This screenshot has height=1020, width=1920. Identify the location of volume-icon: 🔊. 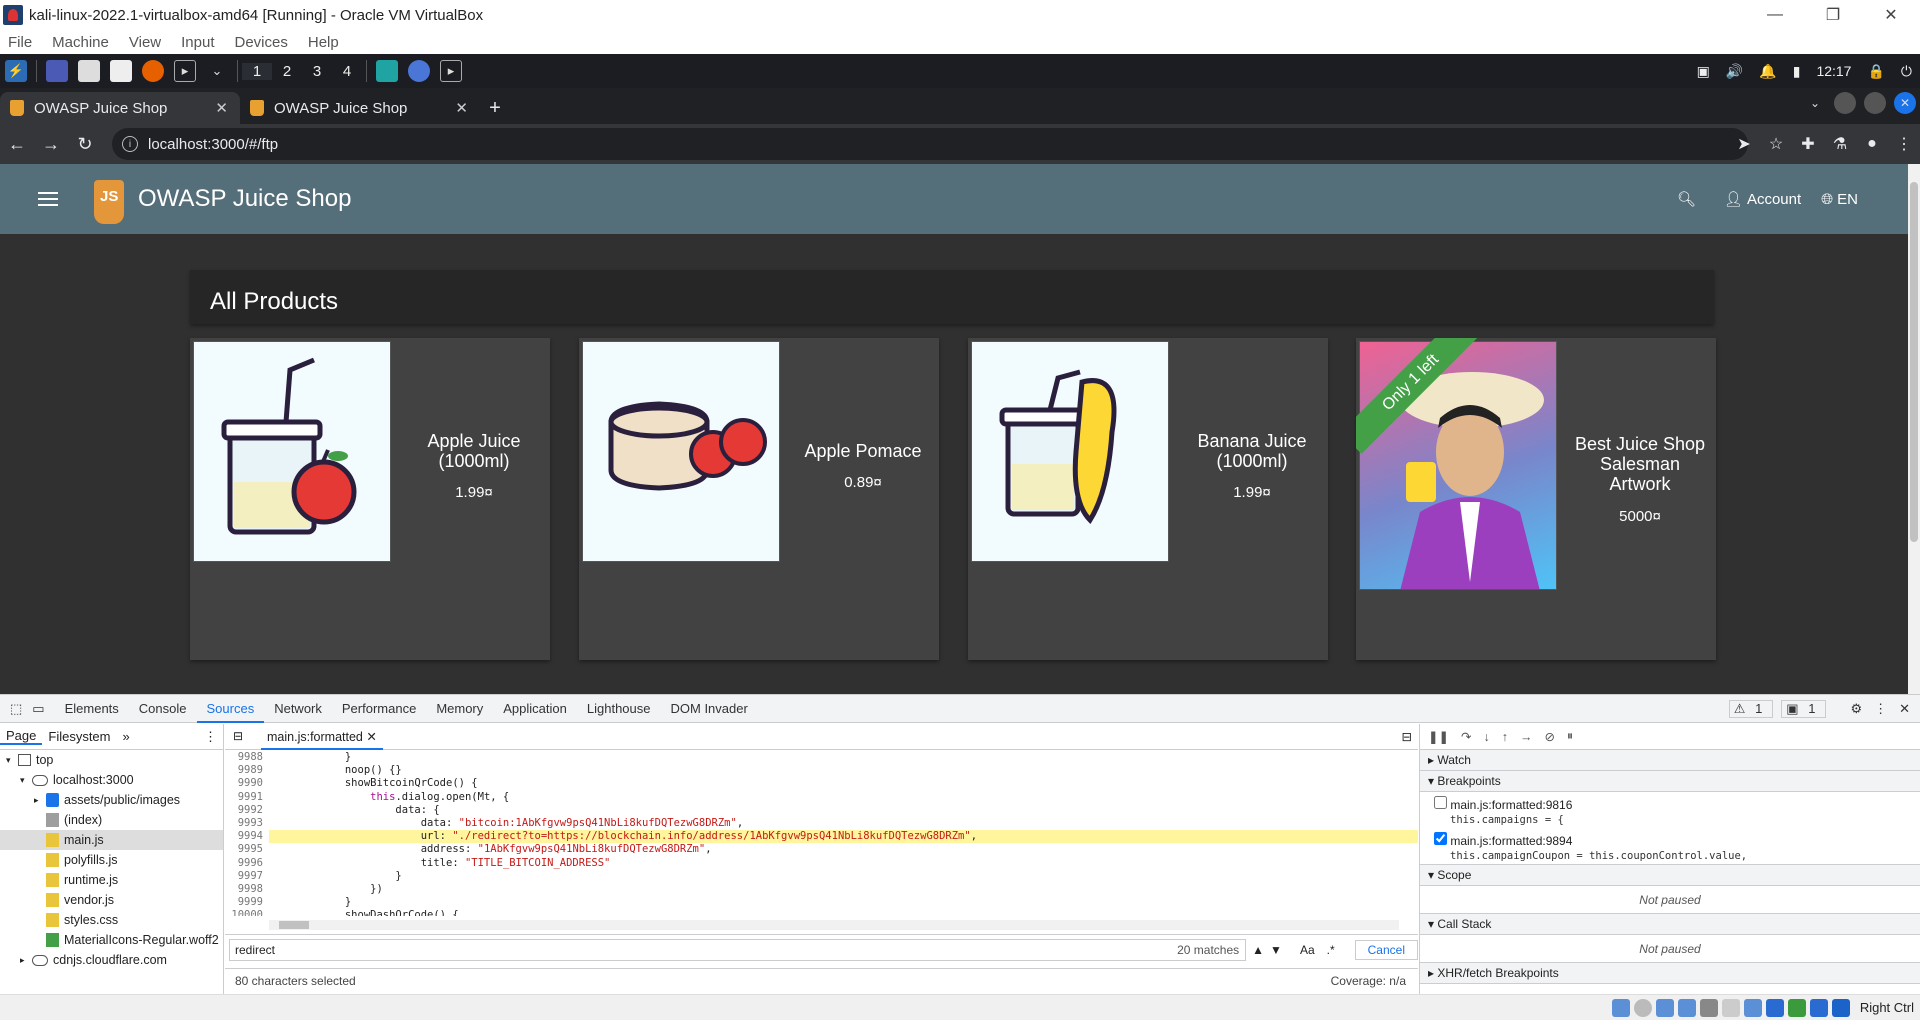
(1734, 71).